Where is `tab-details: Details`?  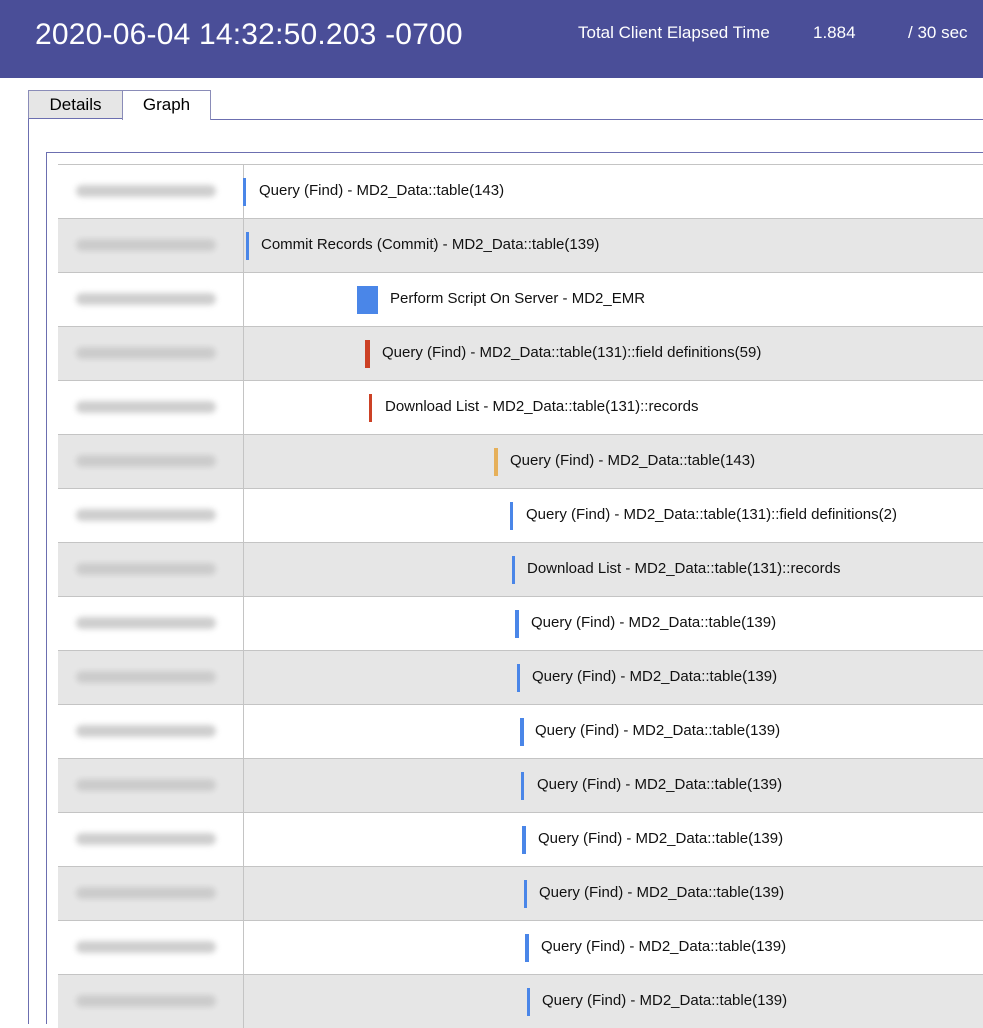 tab-details: Details is located at coordinates (75, 104).